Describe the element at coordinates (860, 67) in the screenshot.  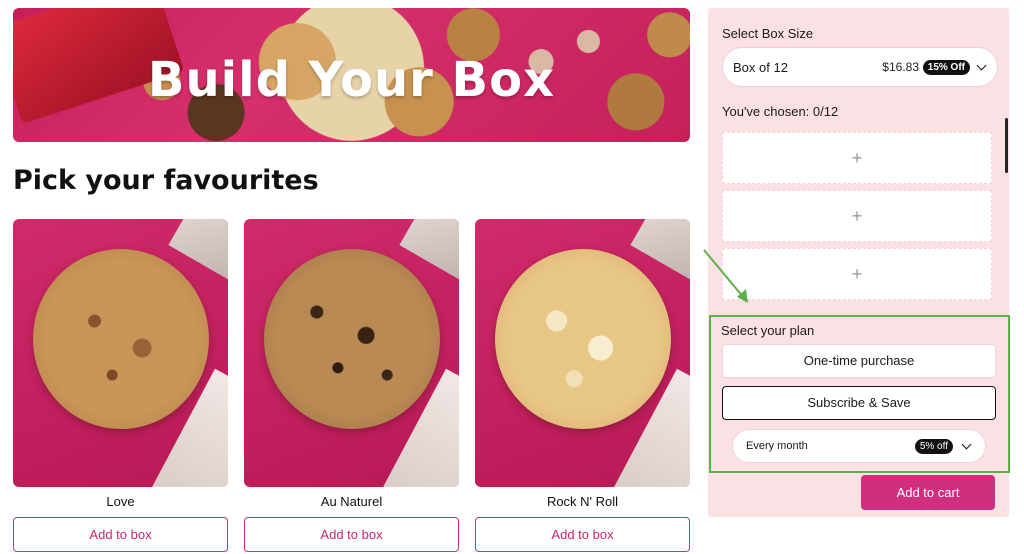
I see `box-size-select: Box of 12 $16.83 15% Off` at that location.